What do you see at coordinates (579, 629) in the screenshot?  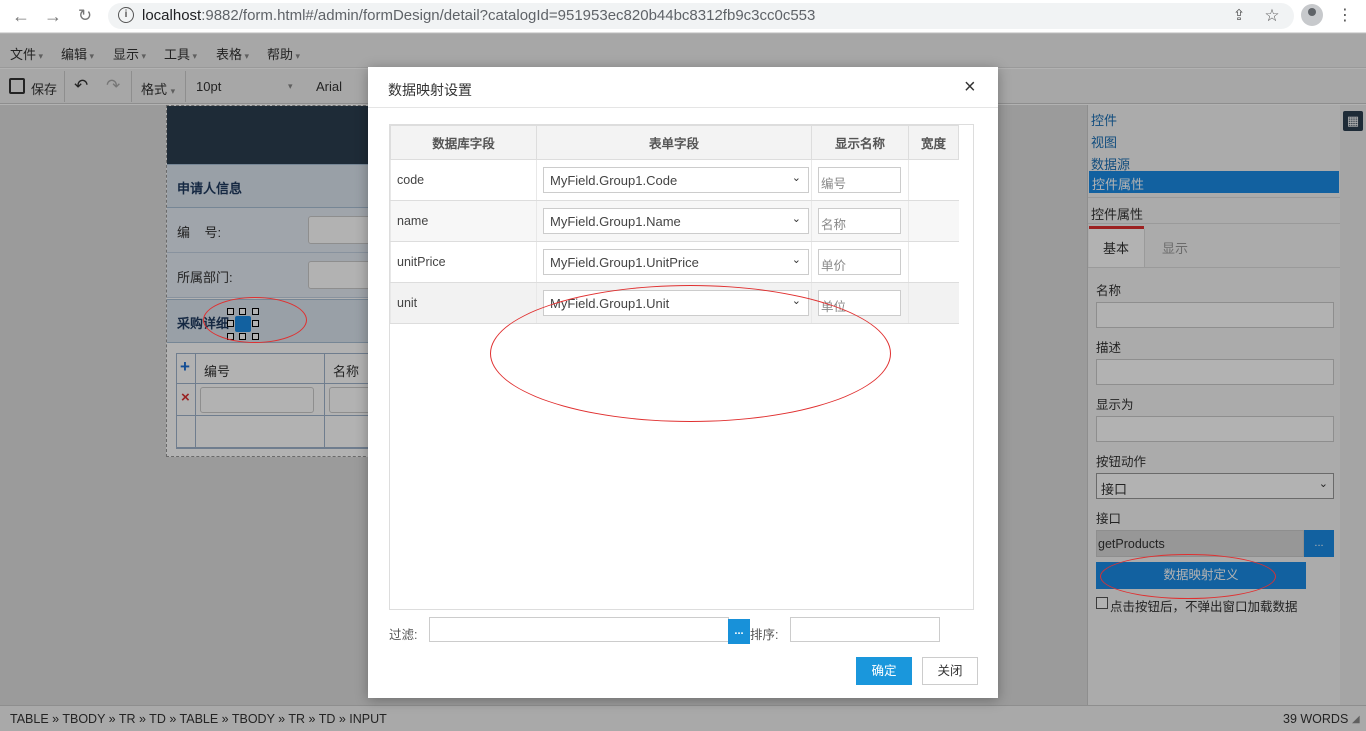 I see `filter-input` at bounding box center [579, 629].